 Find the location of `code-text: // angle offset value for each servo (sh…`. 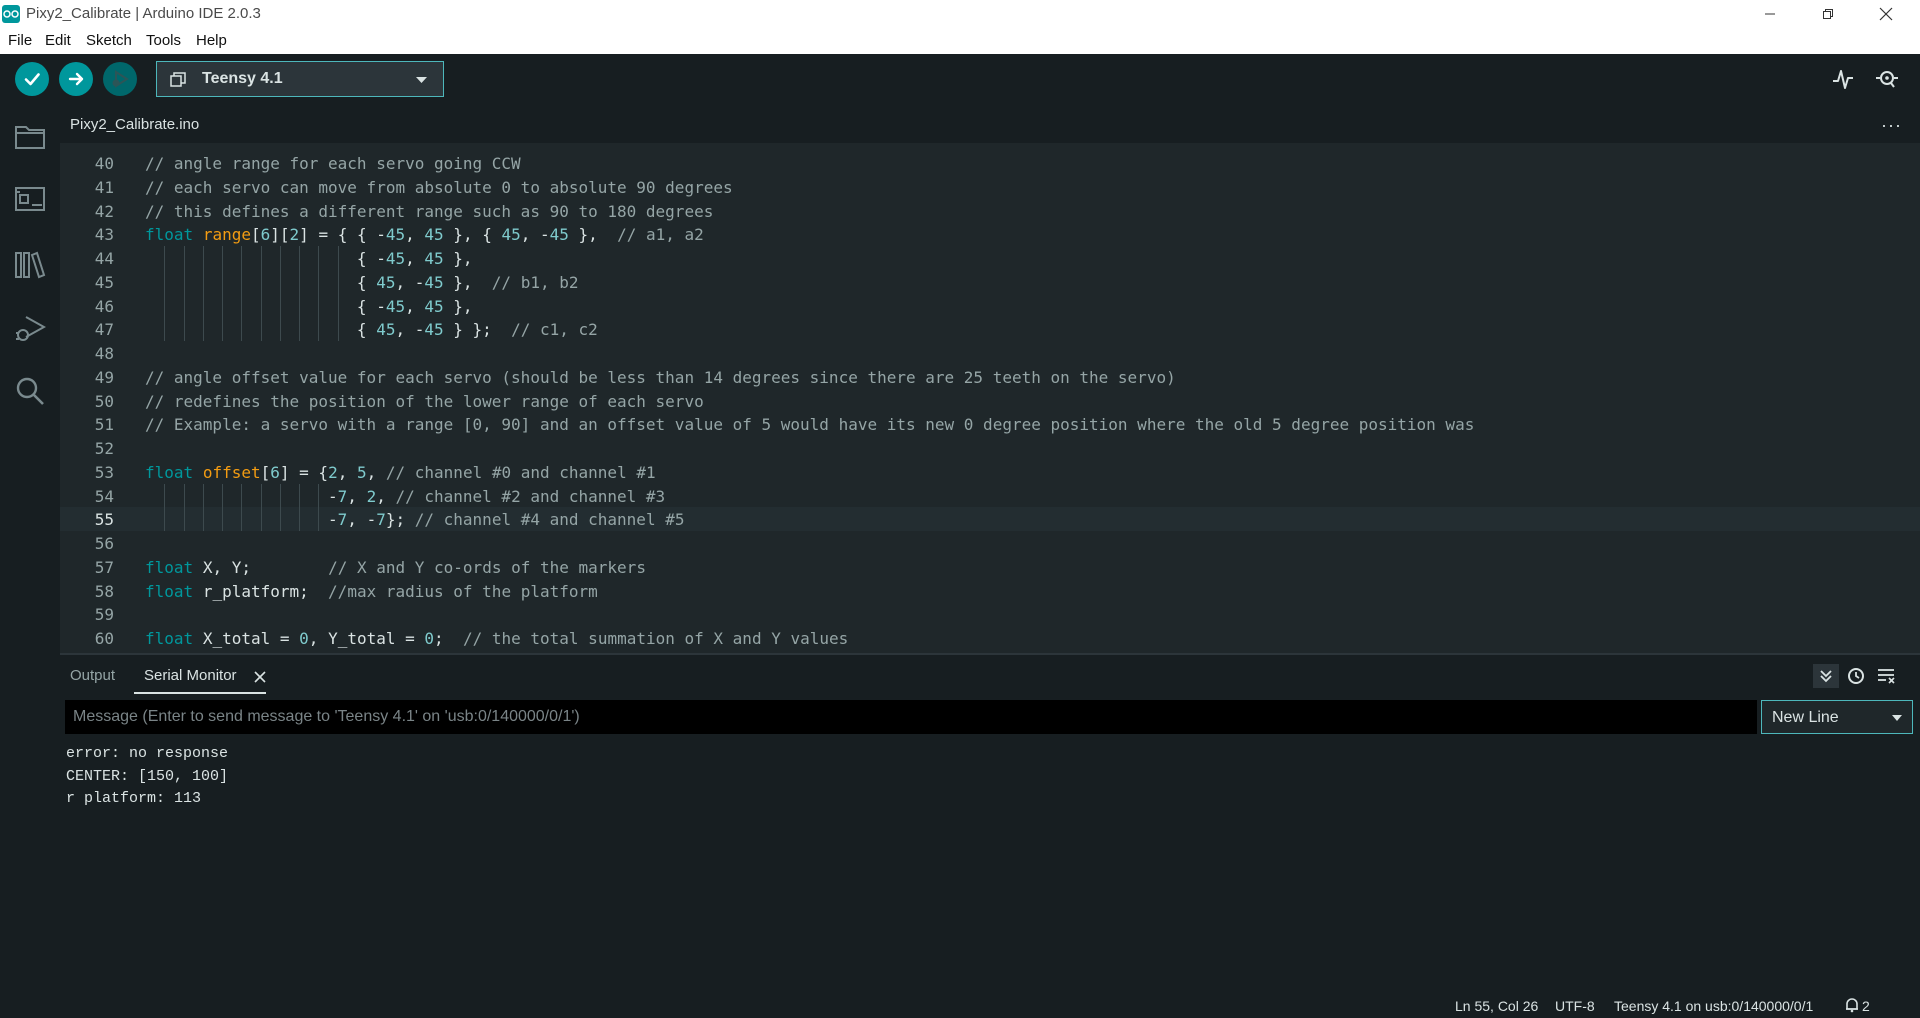

code-text: // angle offset value for each servo (sh… is located at coordinates (660, 377).